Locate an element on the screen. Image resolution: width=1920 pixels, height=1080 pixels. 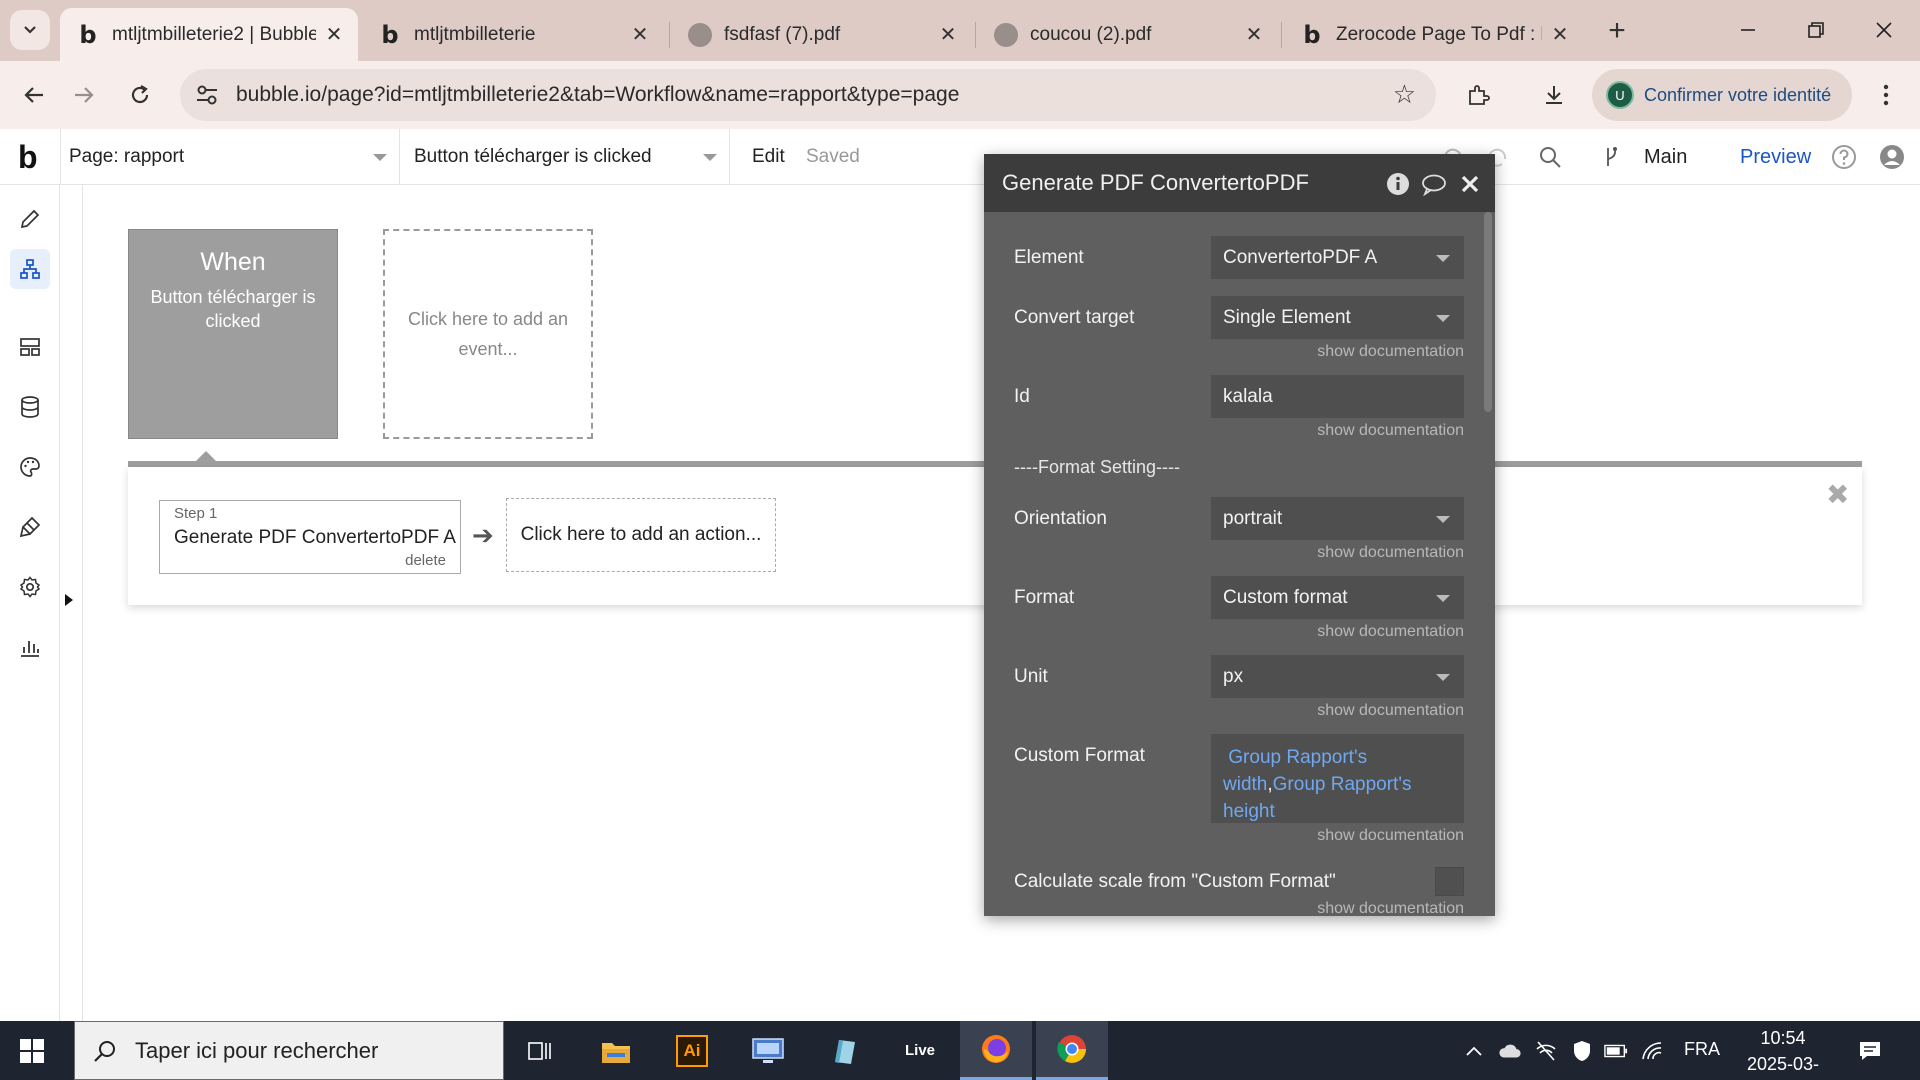
new-tab-button: + is located at coordinates (1617, 31).